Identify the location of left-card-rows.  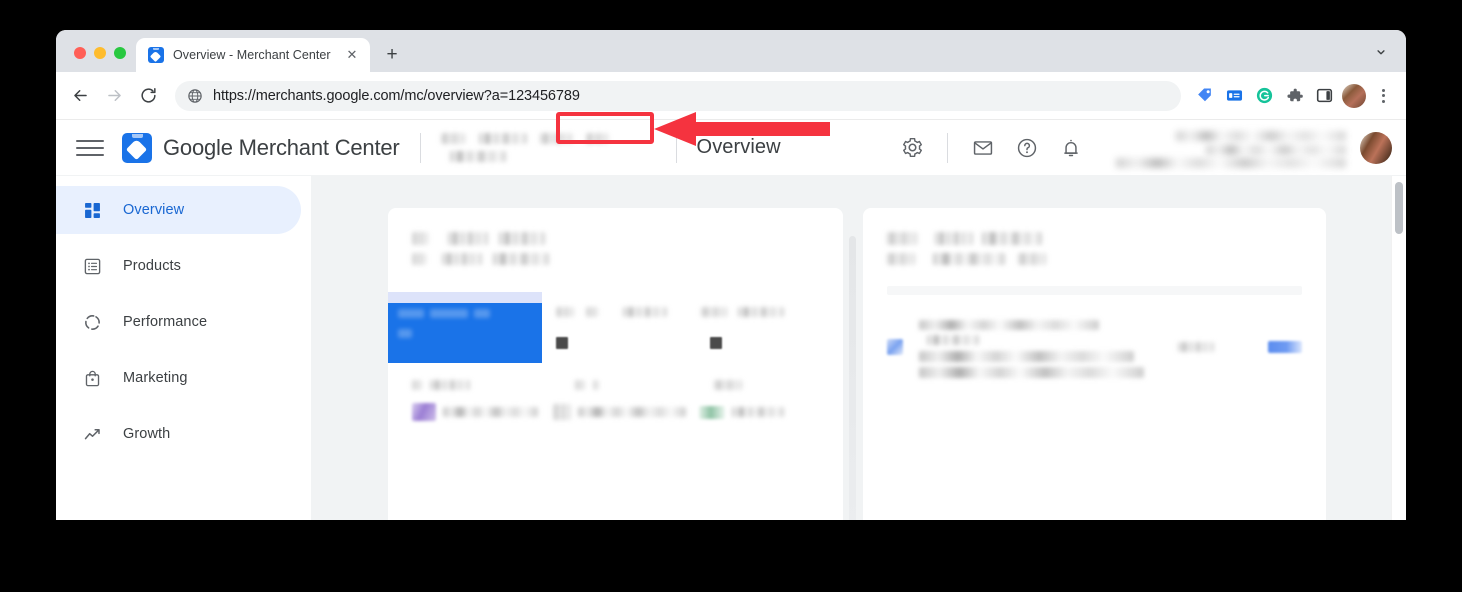
(612, 412).